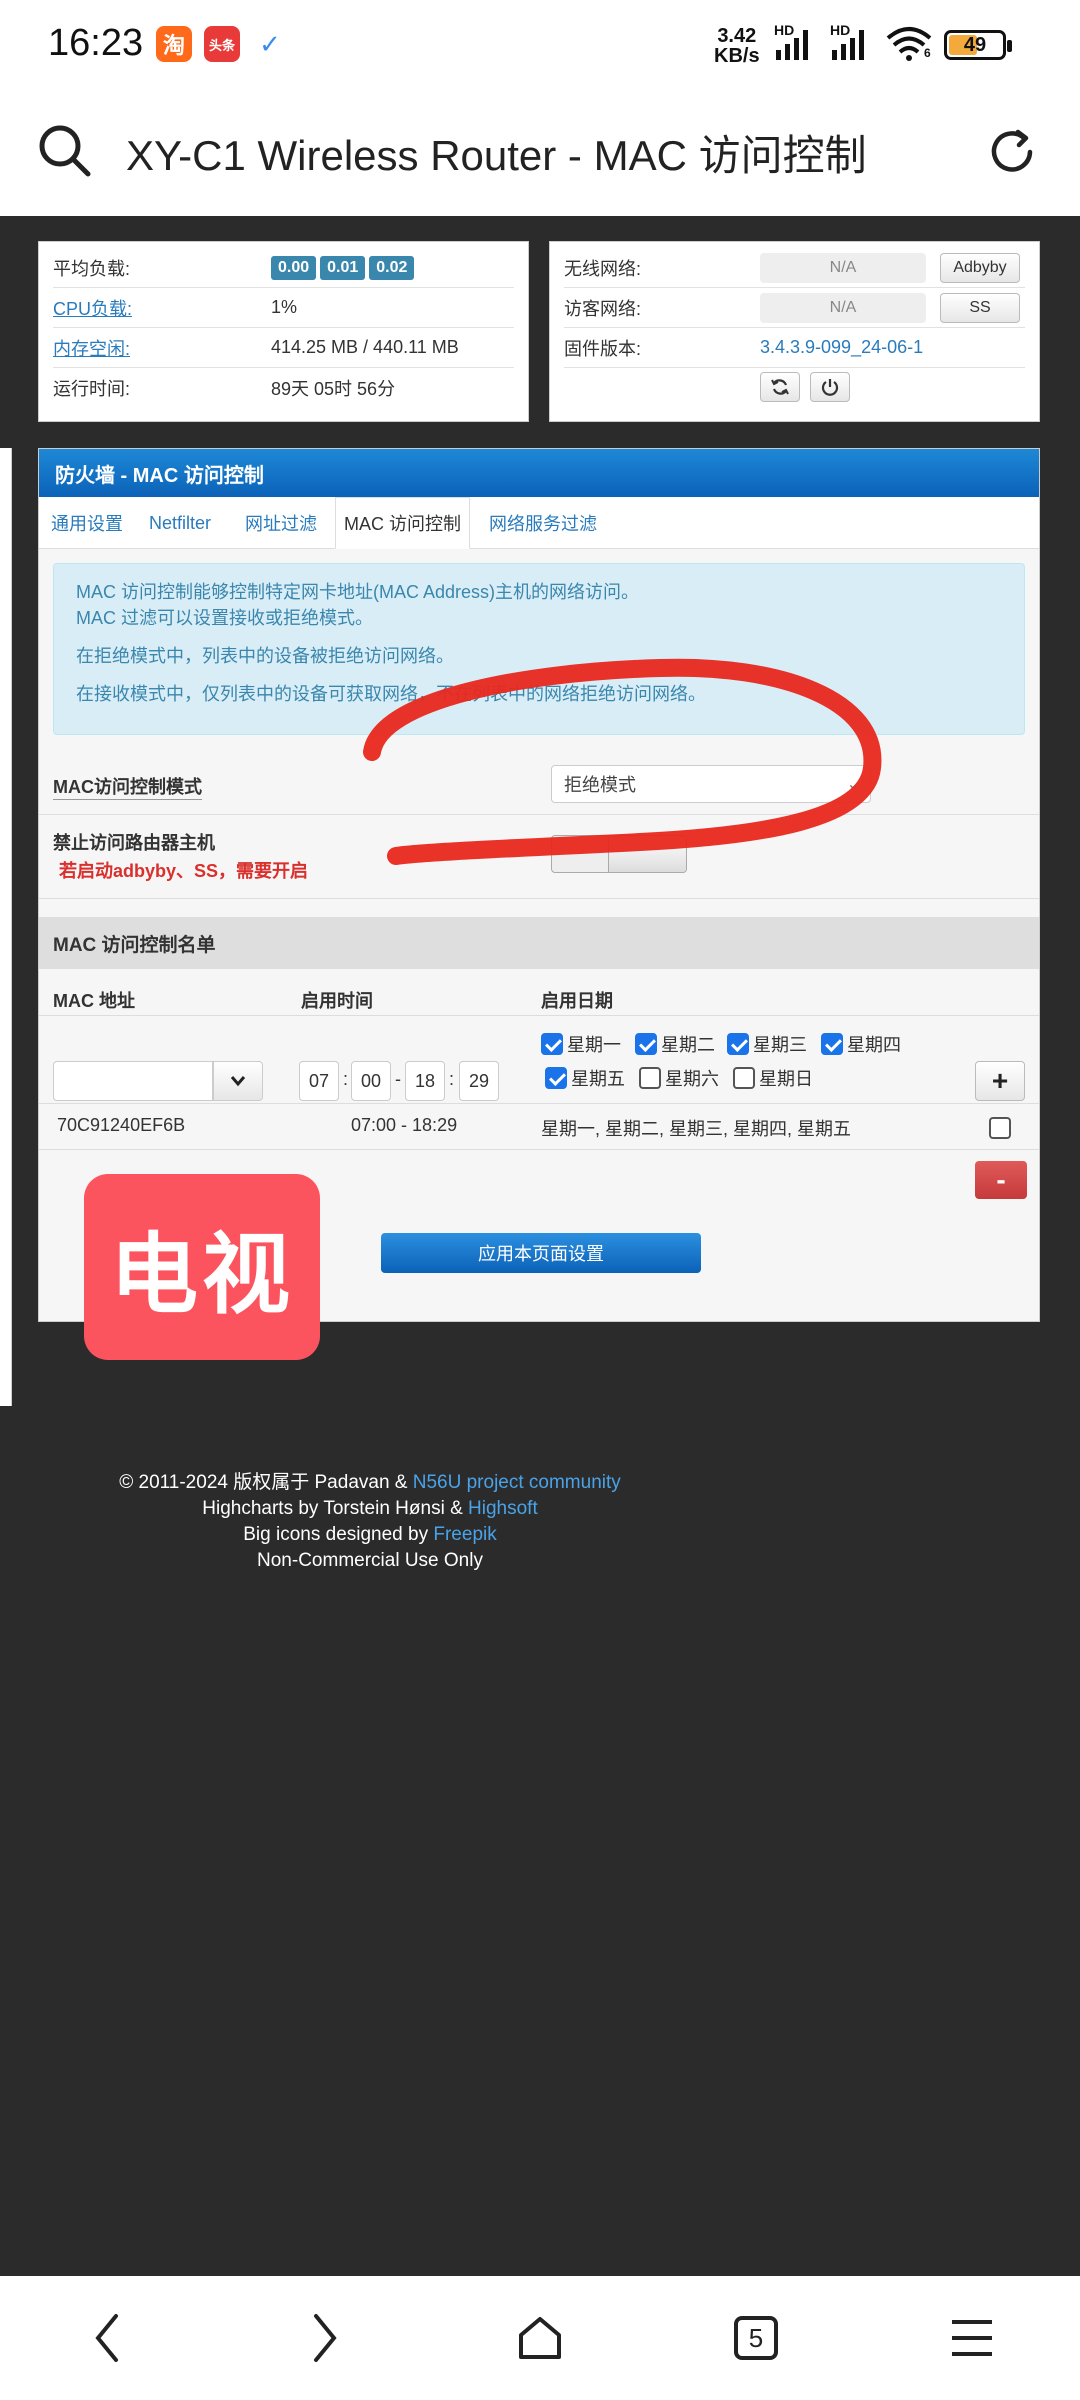 This screenshot has width=1080, height=2400. I want to click on end-hour-input: 18, so click(425, 1081).